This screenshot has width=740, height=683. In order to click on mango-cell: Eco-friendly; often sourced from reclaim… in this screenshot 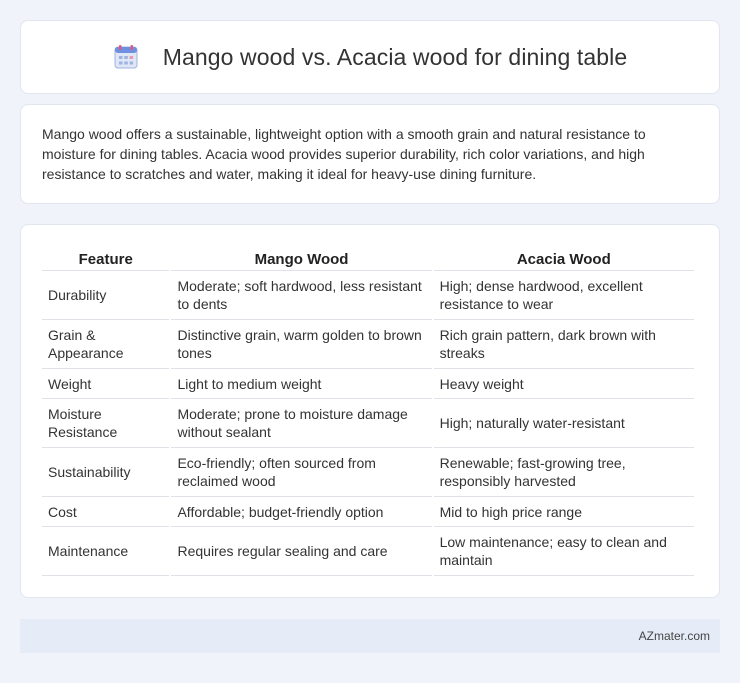, I will do `click(301, 472)`.